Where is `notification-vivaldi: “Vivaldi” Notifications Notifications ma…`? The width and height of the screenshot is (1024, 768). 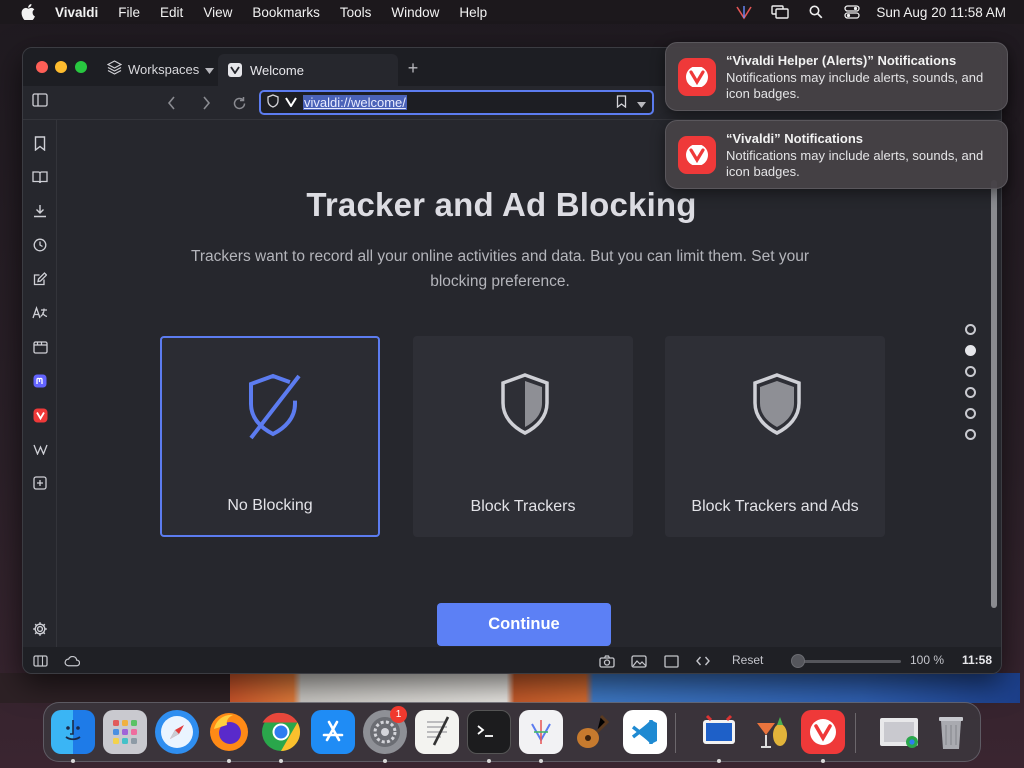
notification-vivaldi: “Vivaldi” Notifications Notifications ma… is located at coordinates (836, 154).